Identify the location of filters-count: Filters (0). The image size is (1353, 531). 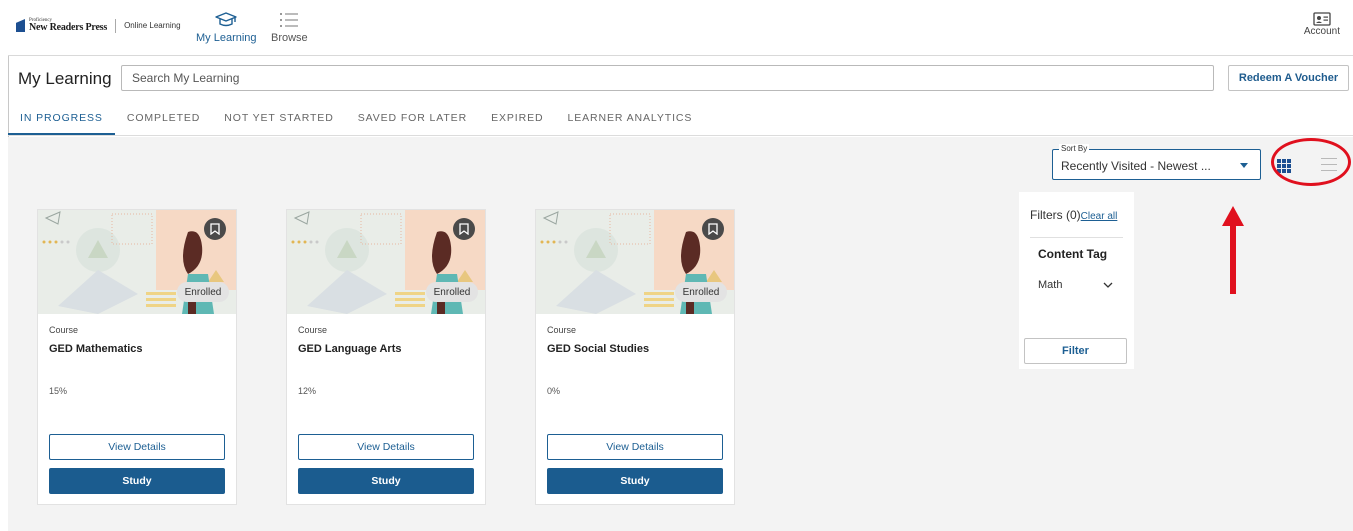
(1055, 215).